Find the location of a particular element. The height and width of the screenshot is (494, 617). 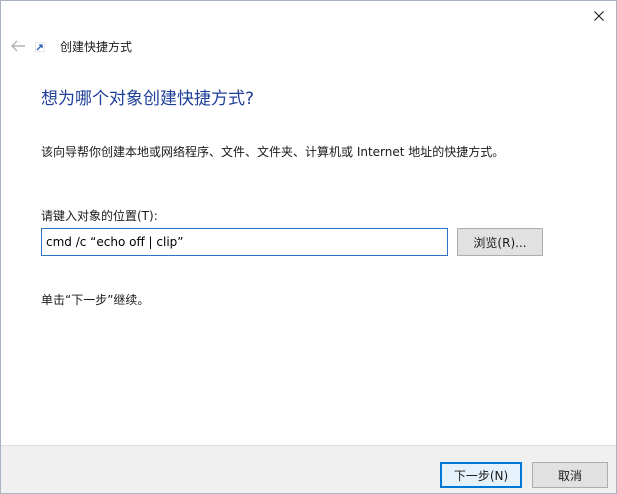

close-icon is located at coordinates (599, 16).